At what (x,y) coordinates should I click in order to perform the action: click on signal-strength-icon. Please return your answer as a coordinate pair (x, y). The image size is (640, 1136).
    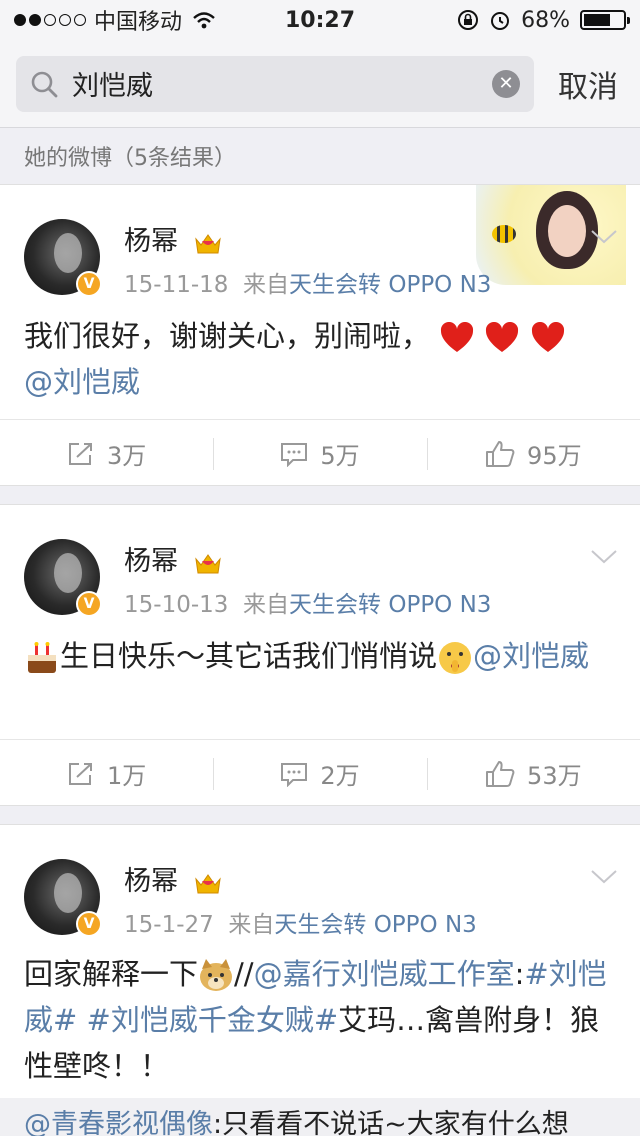
    Looking at the image, I should click on (50, 20).